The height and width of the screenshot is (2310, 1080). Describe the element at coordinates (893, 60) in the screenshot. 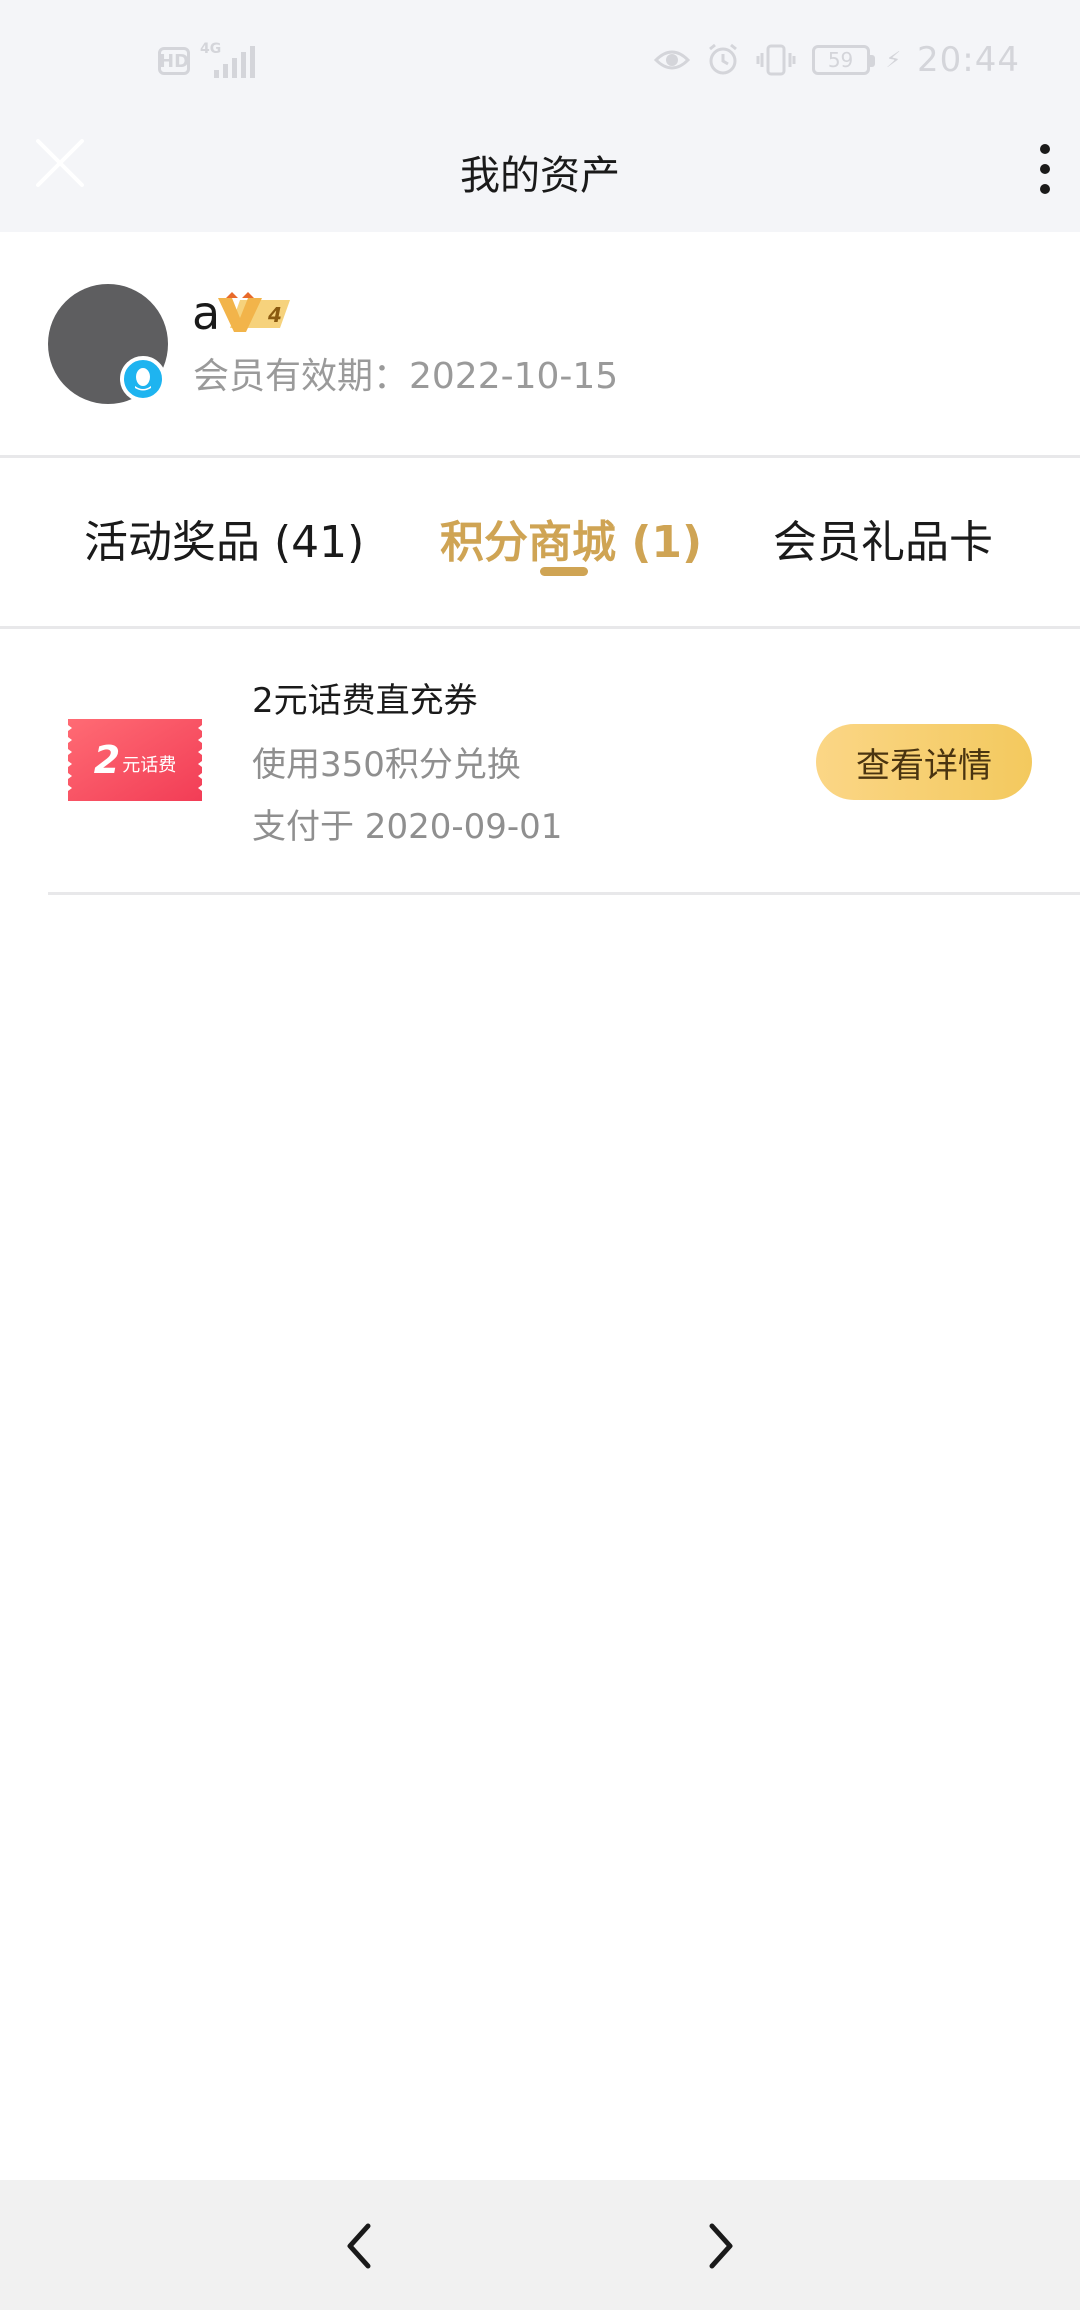

I see `charging-icon: ⚡` at that location.